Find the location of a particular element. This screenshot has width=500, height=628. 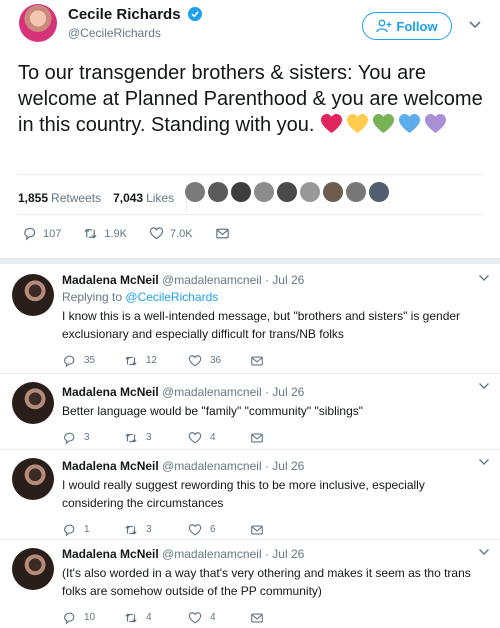

replying-to-label: Replying to is located at coordinates (92, 297).